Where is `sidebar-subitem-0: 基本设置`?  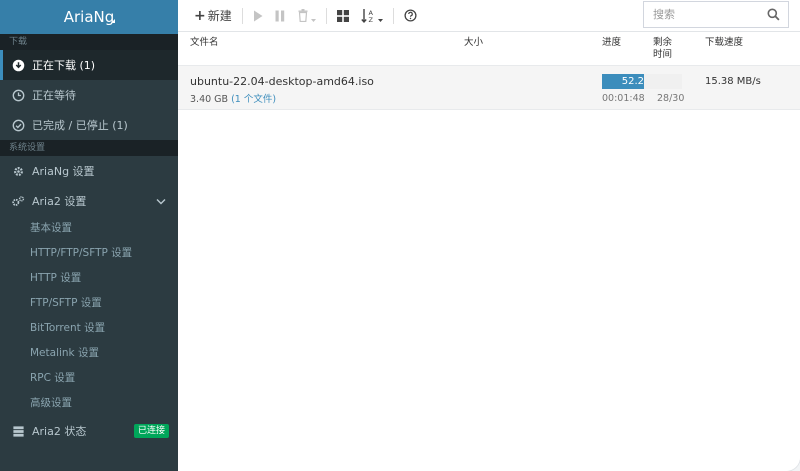 sidebar-subitem-0: 基本设置 is located at coordinates (89, 228).